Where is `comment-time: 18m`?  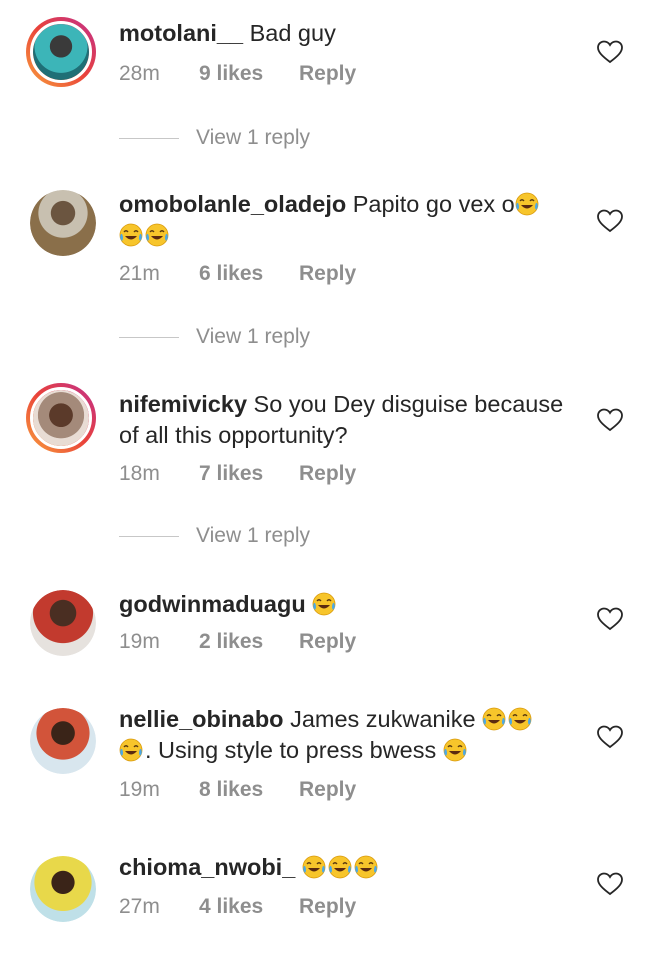
comment-time: 18m is located at coordinates (139, 473).